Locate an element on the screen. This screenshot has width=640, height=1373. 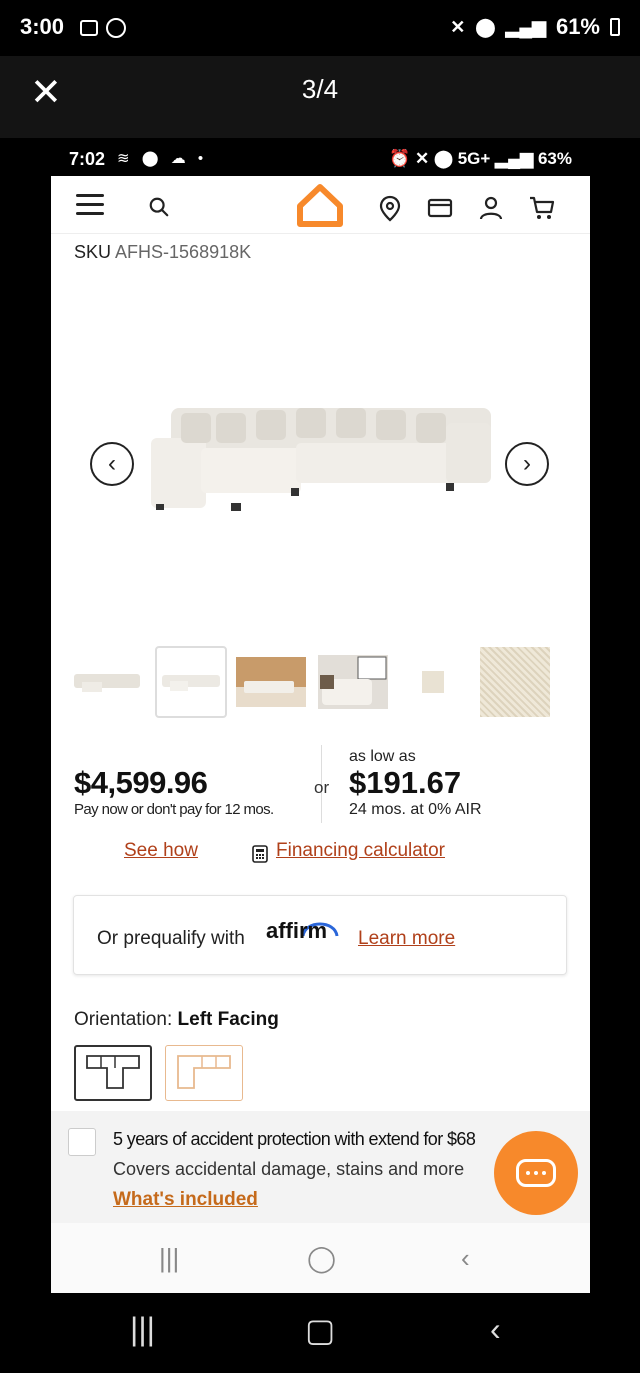
cart-icon is located at coordinates (542, 208).